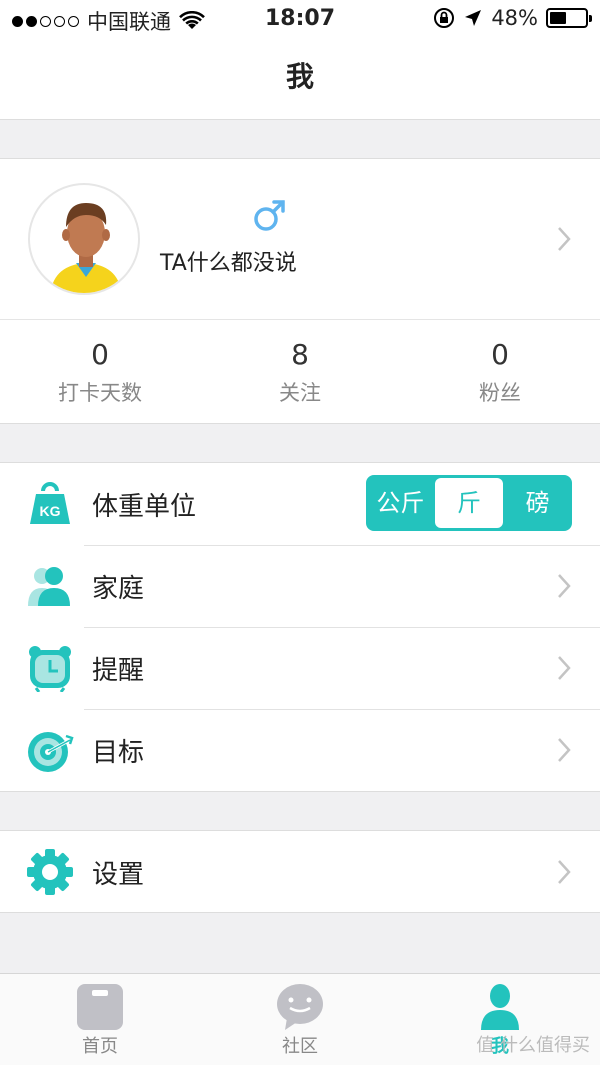 The height and width of the screenshot is (1065, 600). I want to click on stats-row: 0 打卡天数 8 关注 0 粉丝, so click(300, 372).